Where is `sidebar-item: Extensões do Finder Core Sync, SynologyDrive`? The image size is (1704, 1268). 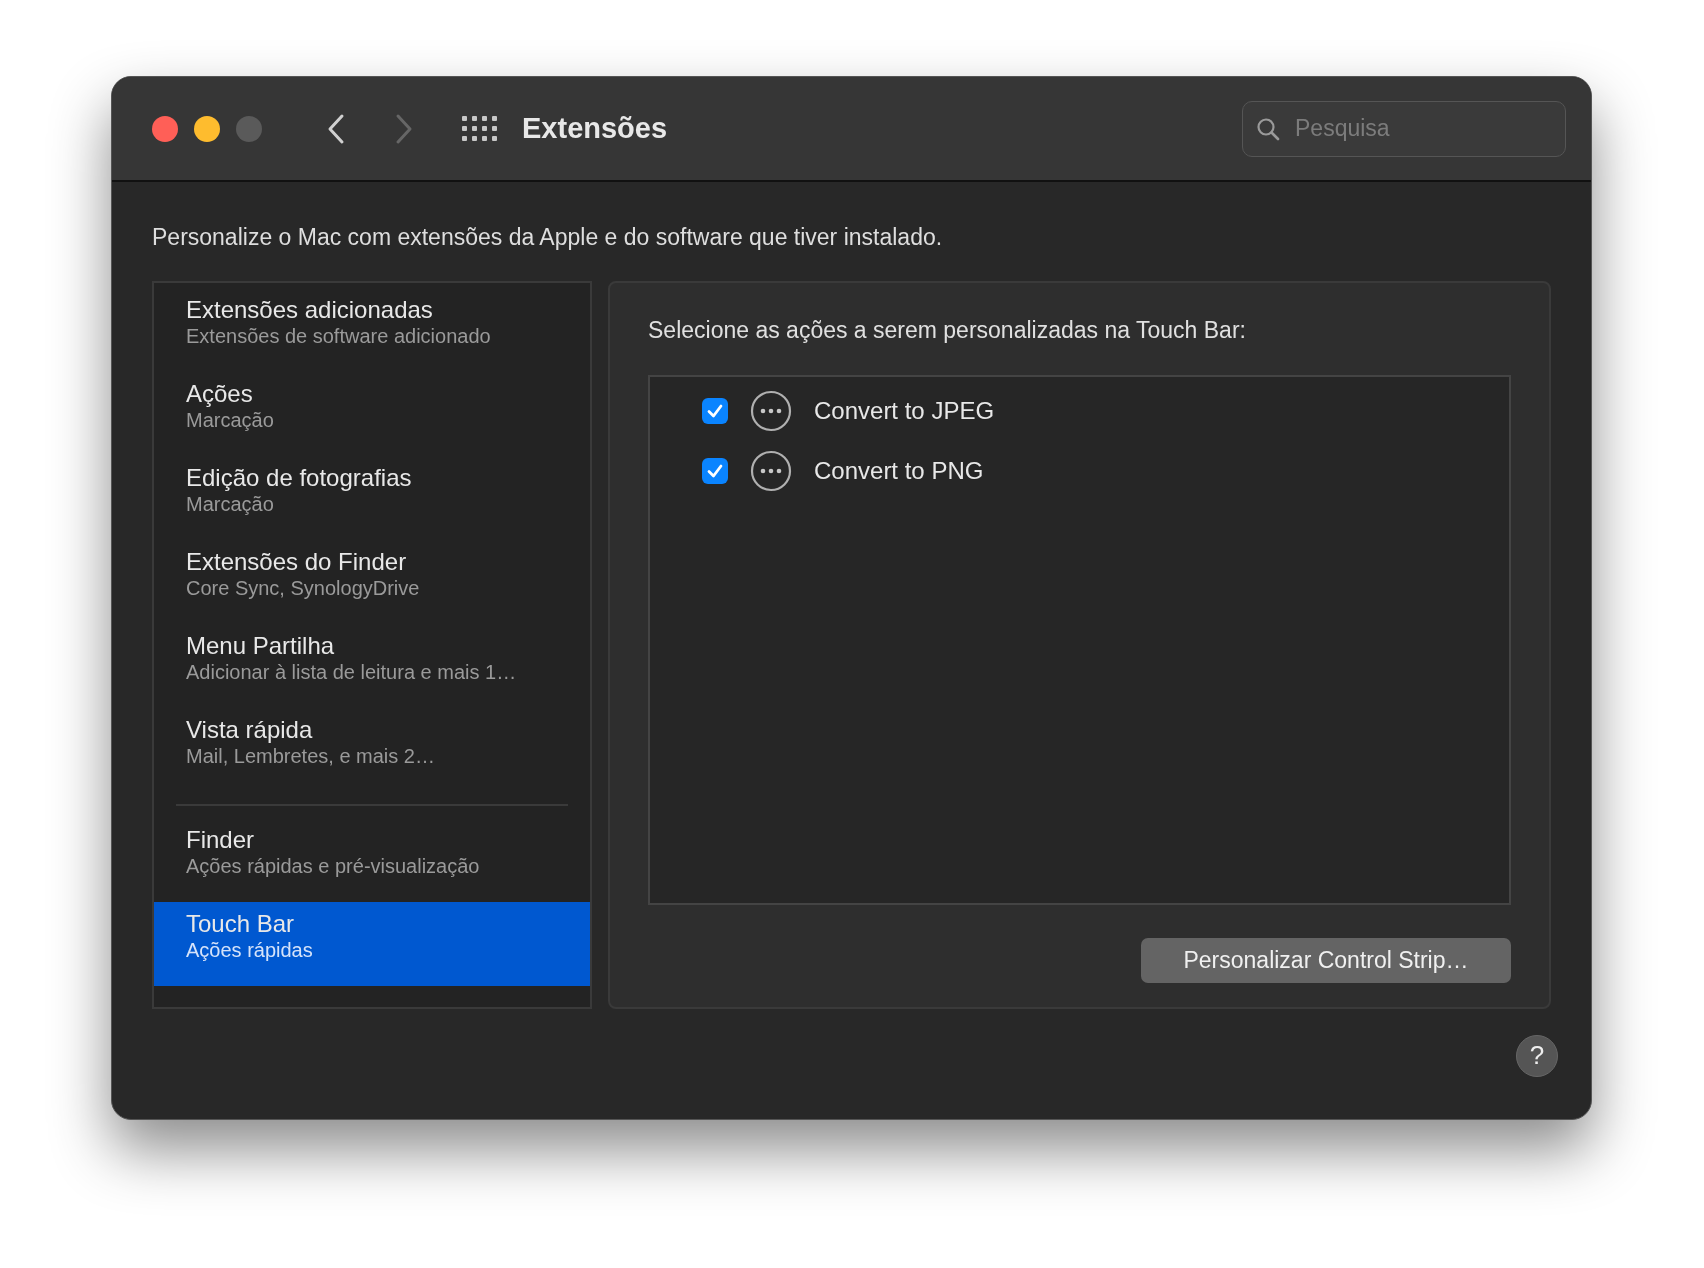 sidebar-item: Extensões do Finder Core Sync, SynologyDrive is located at coordinates (372, 581).